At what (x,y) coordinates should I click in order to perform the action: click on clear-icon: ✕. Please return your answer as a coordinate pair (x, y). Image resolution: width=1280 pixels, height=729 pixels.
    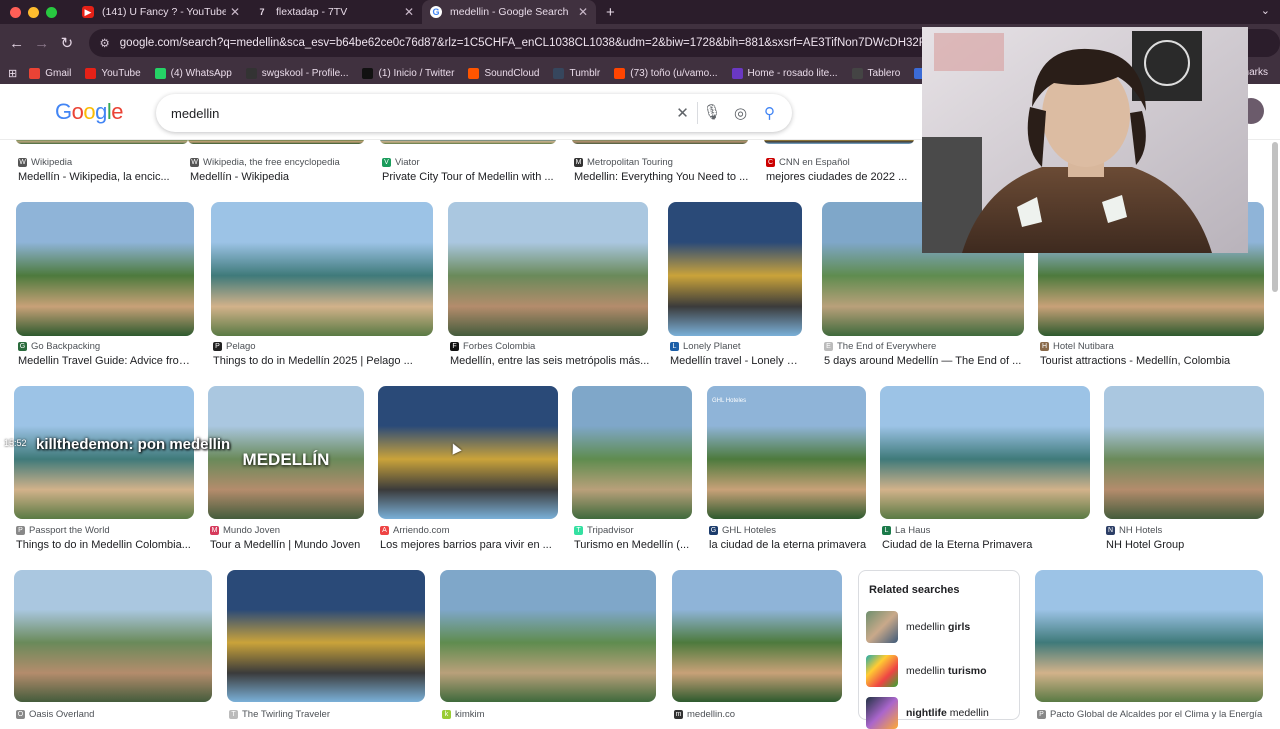
    Looking at the image, I should click on (682, 113).